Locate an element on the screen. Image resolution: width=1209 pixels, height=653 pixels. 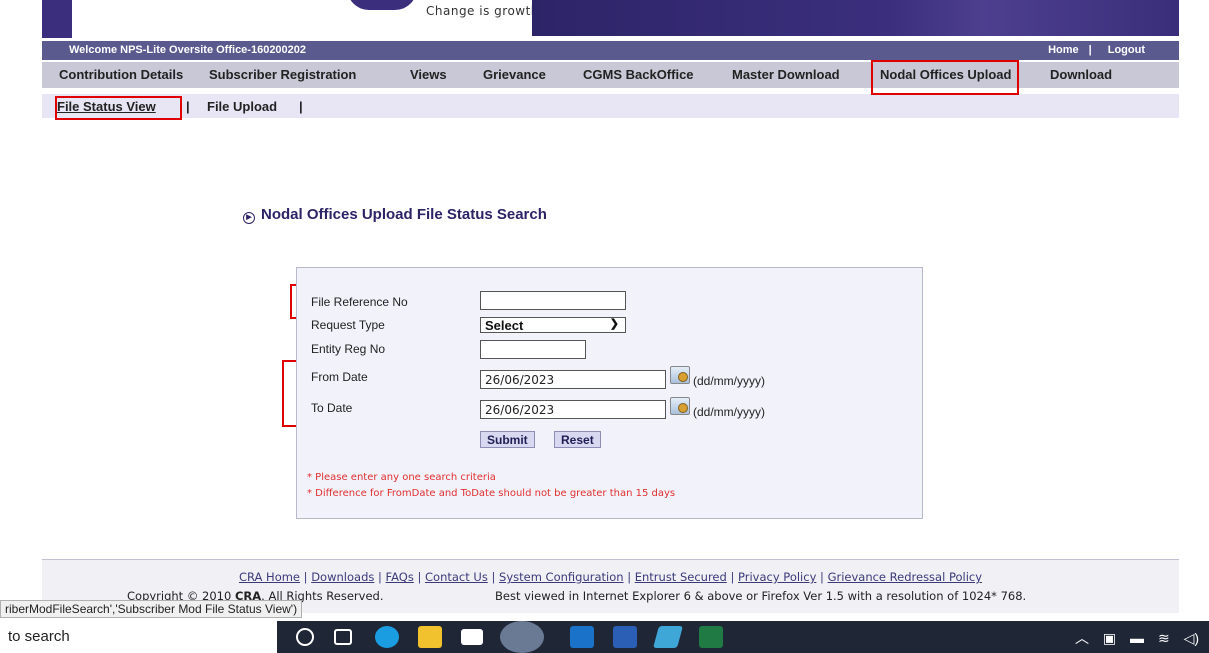
taskbar-search: to search is located at coordinates (138, 637).